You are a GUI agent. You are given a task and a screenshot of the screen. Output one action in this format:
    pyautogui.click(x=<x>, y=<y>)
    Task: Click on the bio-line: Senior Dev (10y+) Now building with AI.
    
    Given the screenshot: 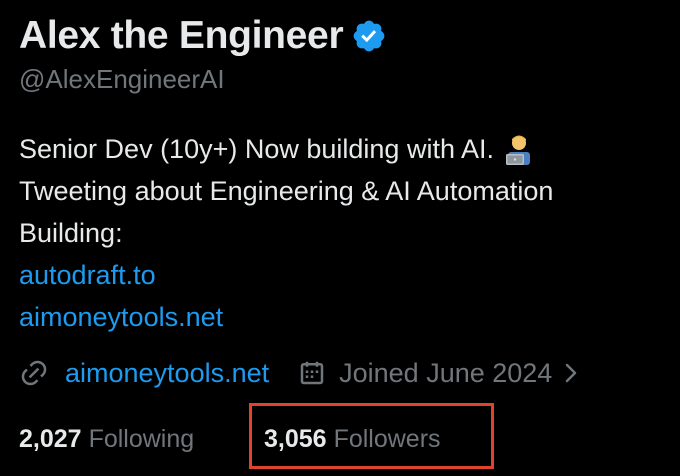 What is the action you would take?
    pyautogui.click(x=286, y=149)
    